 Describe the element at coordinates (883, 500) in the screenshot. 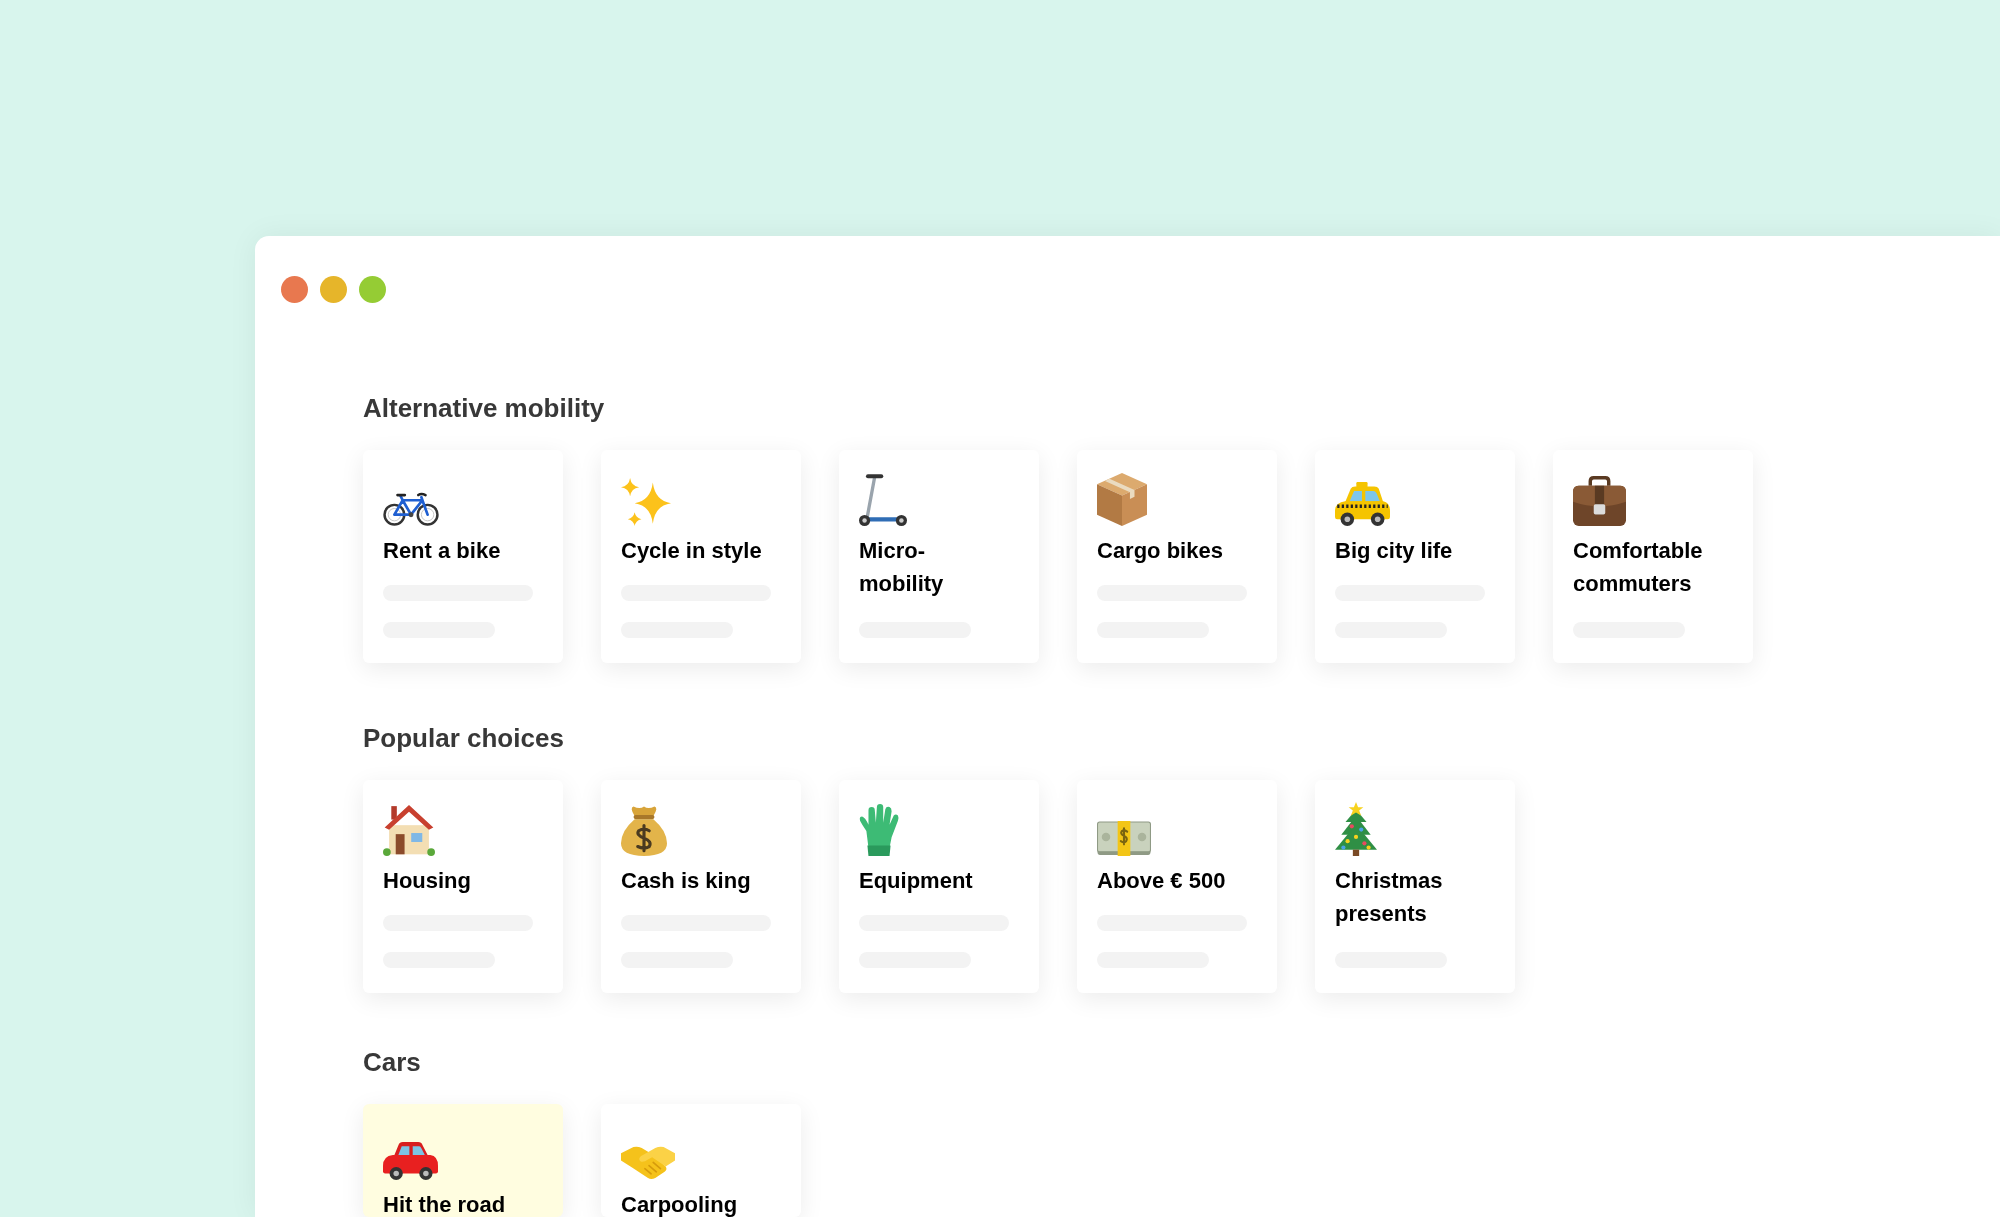

I see `scooter-icon` at that location.